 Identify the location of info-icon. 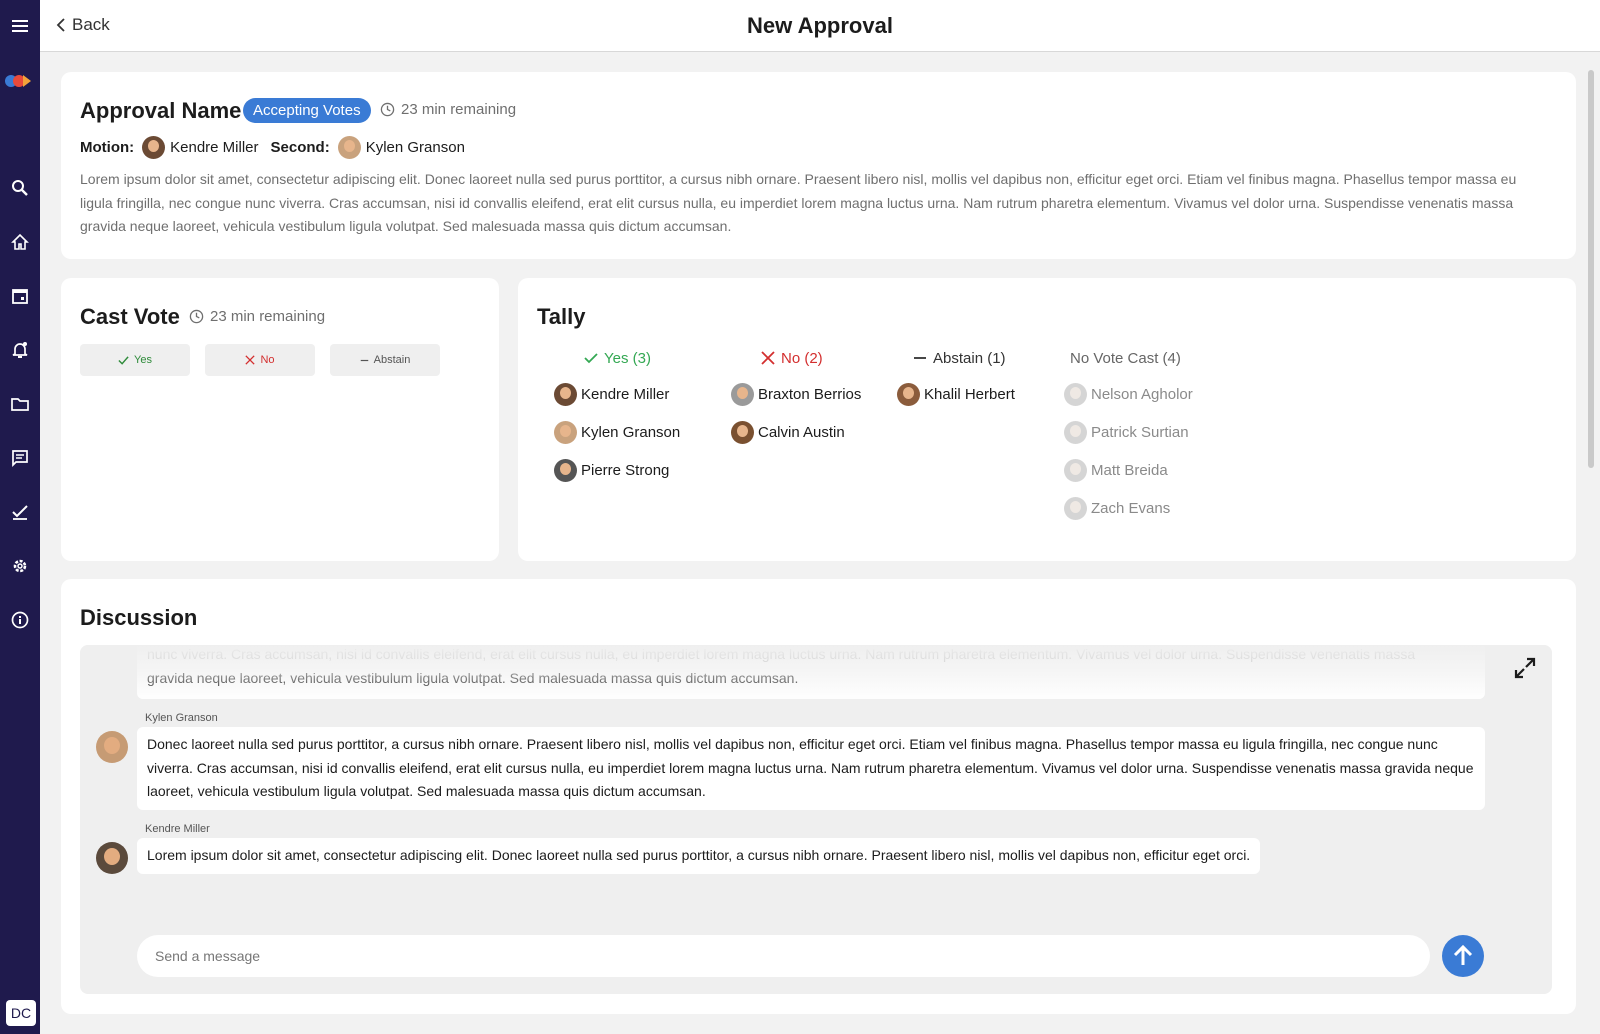
(20, 620).